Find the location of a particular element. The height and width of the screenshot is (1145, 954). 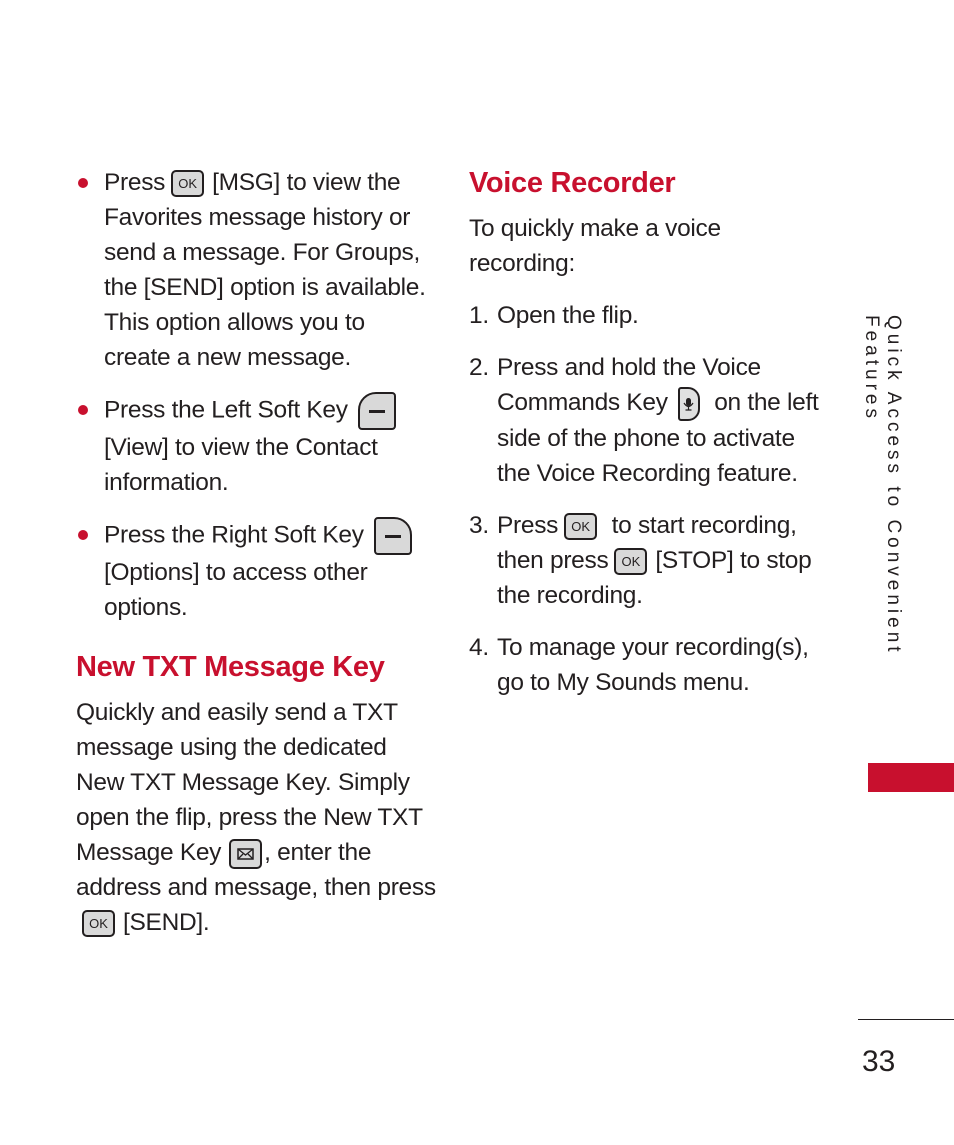

envelope-key-icon is located at coordinates (246, 853).